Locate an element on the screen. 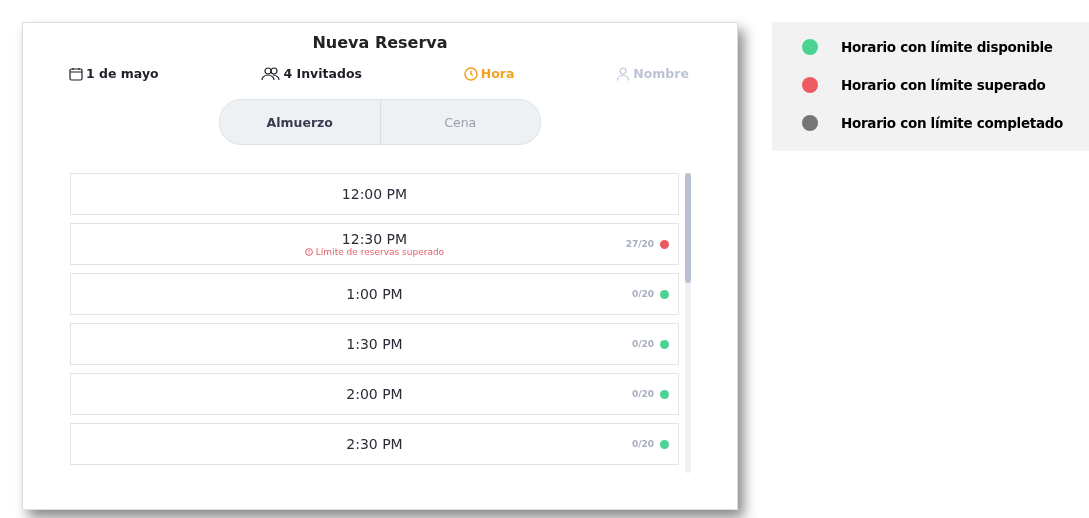  alert-icon is located at coordinates (308, 252).